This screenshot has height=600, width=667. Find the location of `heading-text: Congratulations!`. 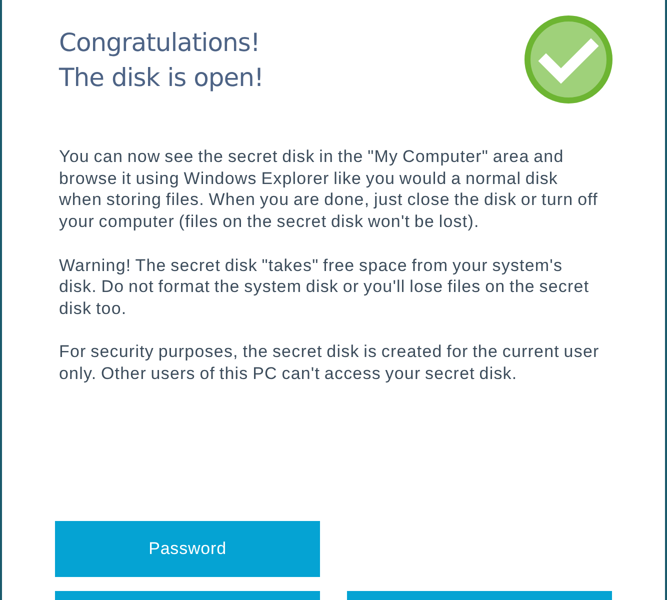

heading-text: Congratulations! is located at coordinates (160, 43).